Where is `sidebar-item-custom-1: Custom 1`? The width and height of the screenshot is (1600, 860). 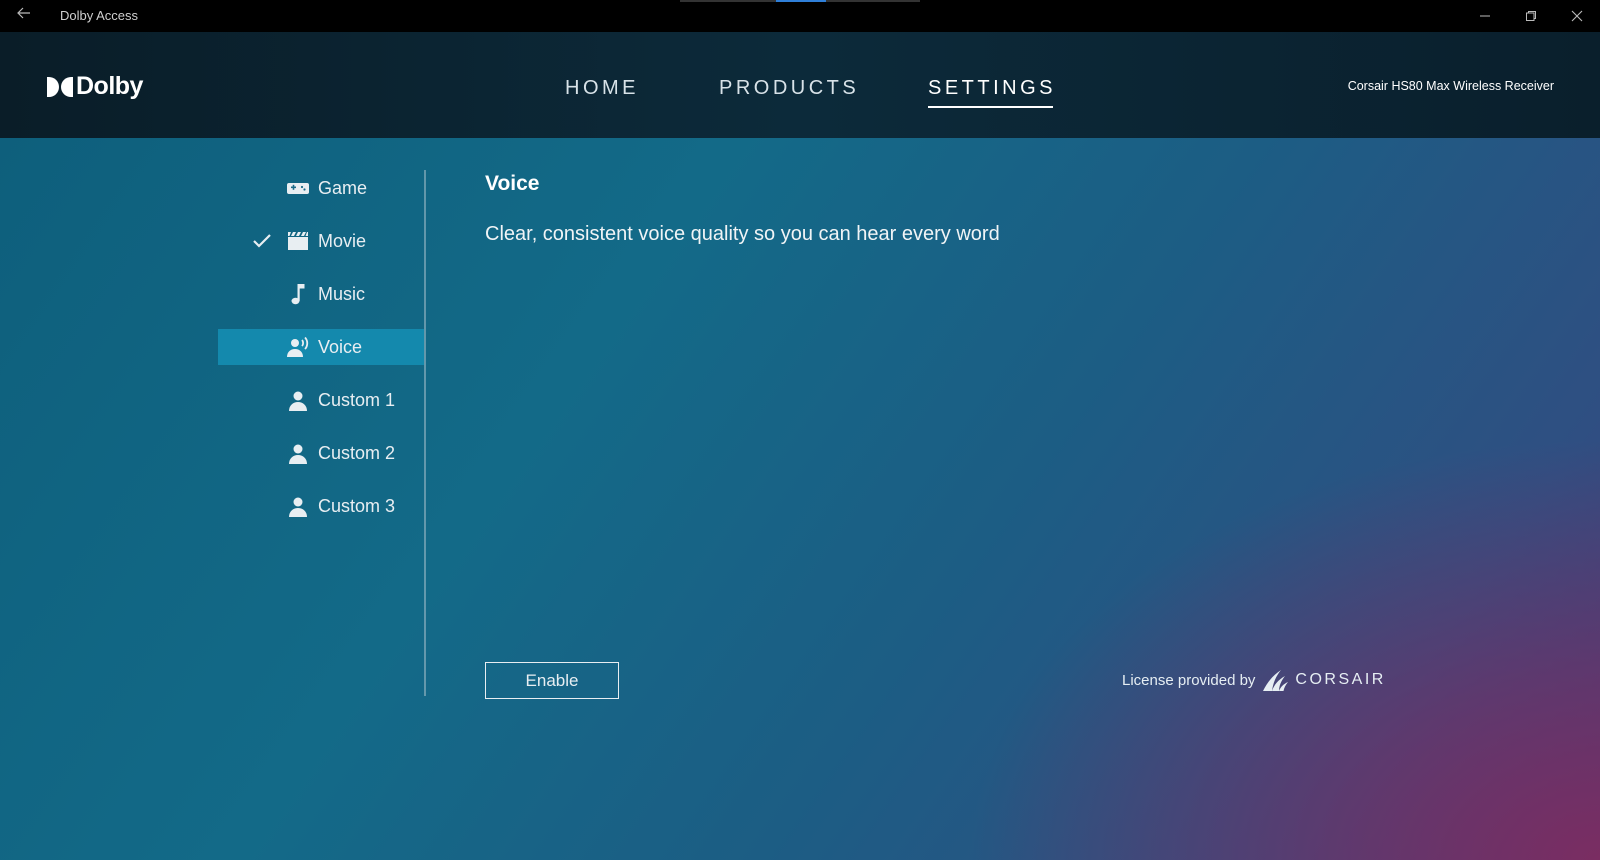 sidebar-item-custom-1: Custom 1 is located at coordinates (321, 400).